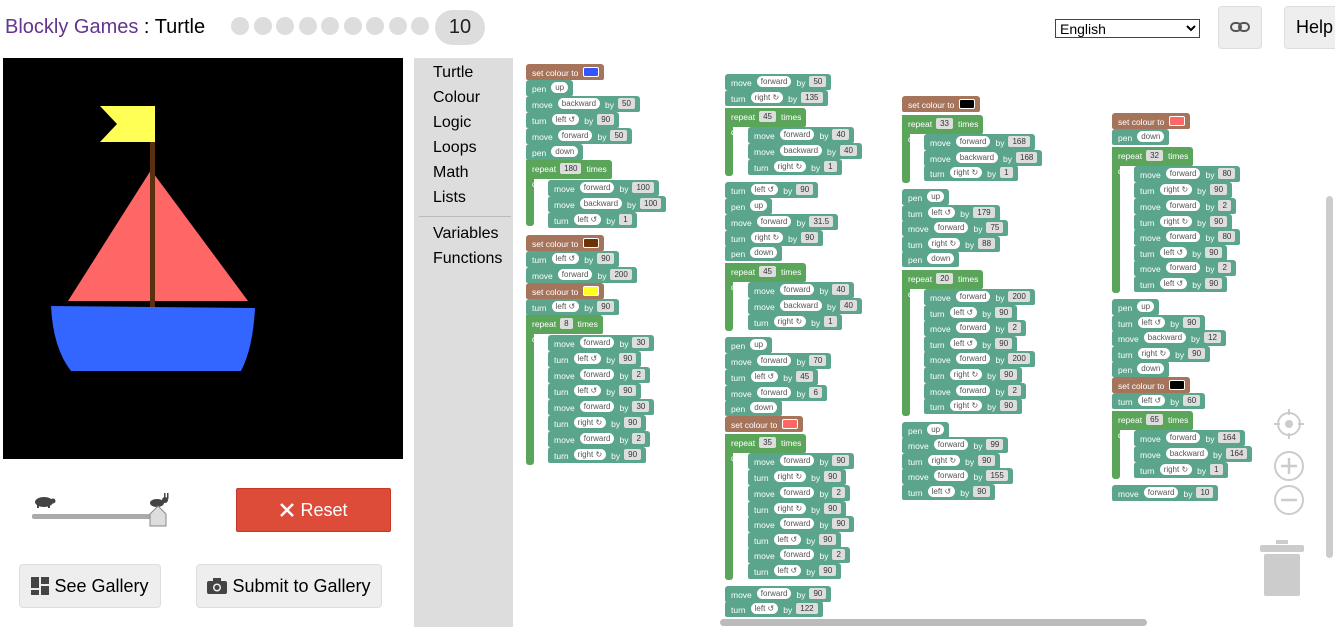 The height and width of the screenshot is (627, 1335). I want to click on repeat-count: 33, so click(945, 124).